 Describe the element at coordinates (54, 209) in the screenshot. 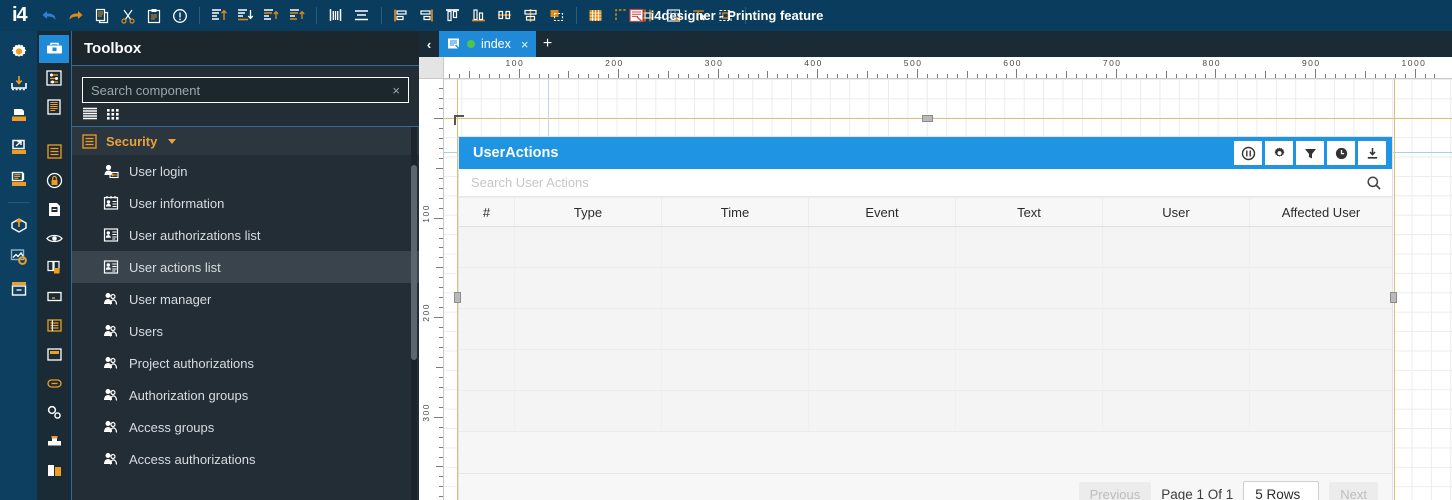

I see `document-category-icon` at that location.